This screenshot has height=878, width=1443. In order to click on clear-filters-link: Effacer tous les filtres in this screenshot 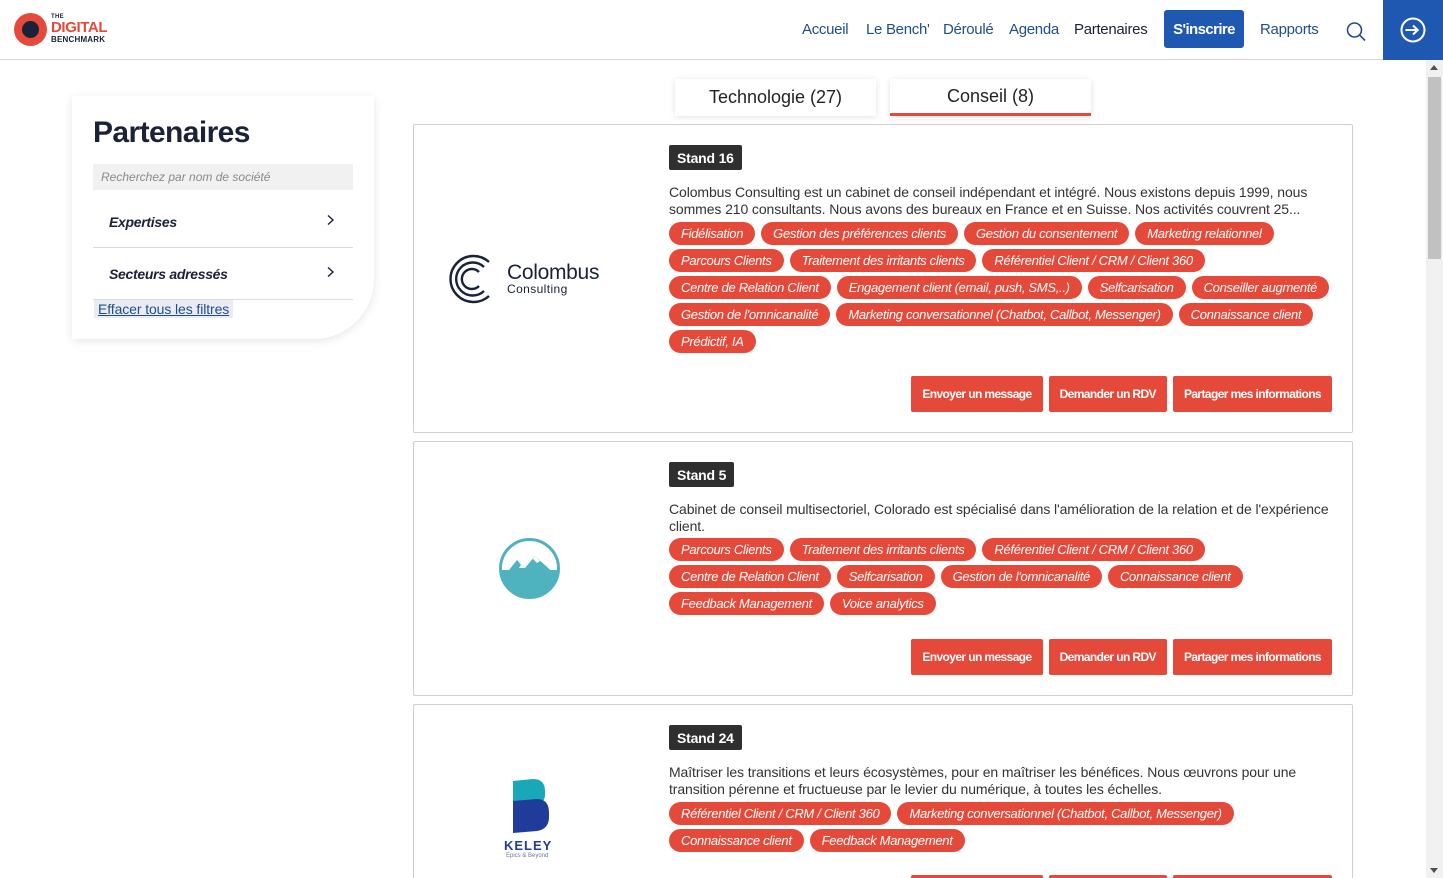, I will do `click(164, 309)`.